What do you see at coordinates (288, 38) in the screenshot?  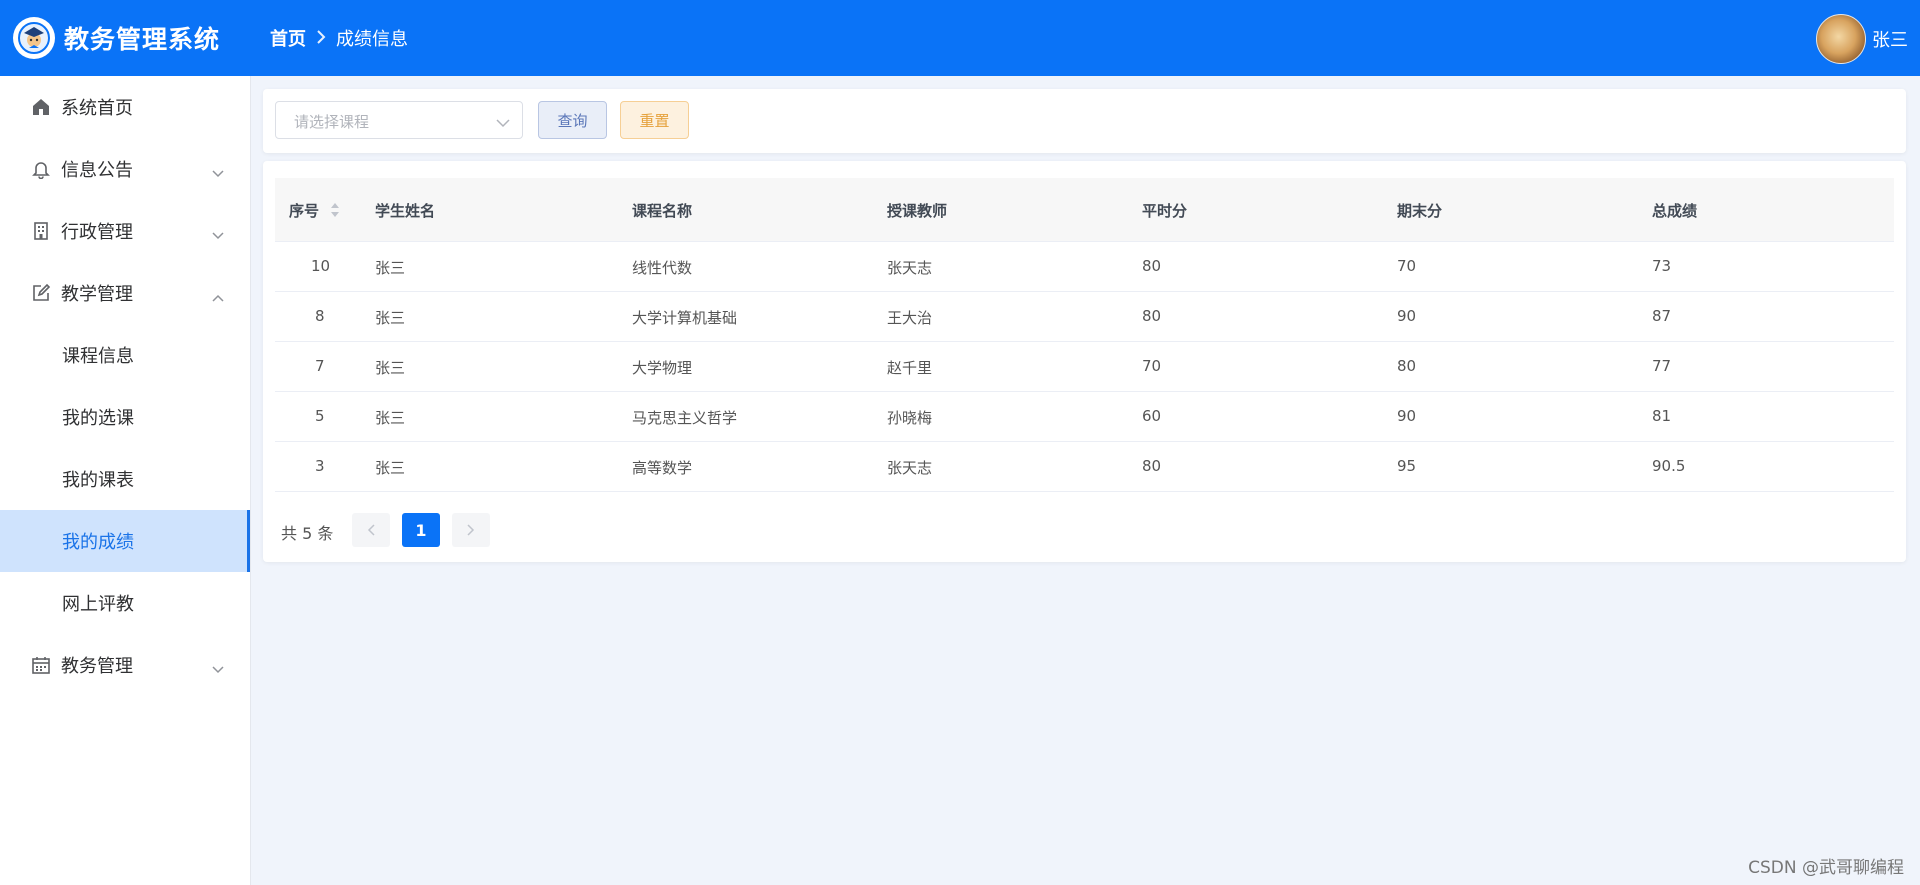 I see `breadcrumb-home: 首页` at bounding box center [288, 38].